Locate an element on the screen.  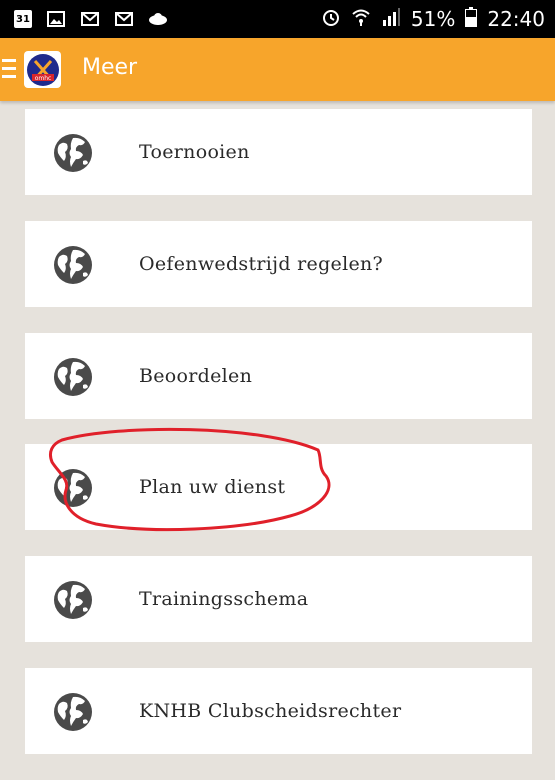
menu-item-plan-uw-dienst: Plan uw dienst is located at coordinates (278, 487).